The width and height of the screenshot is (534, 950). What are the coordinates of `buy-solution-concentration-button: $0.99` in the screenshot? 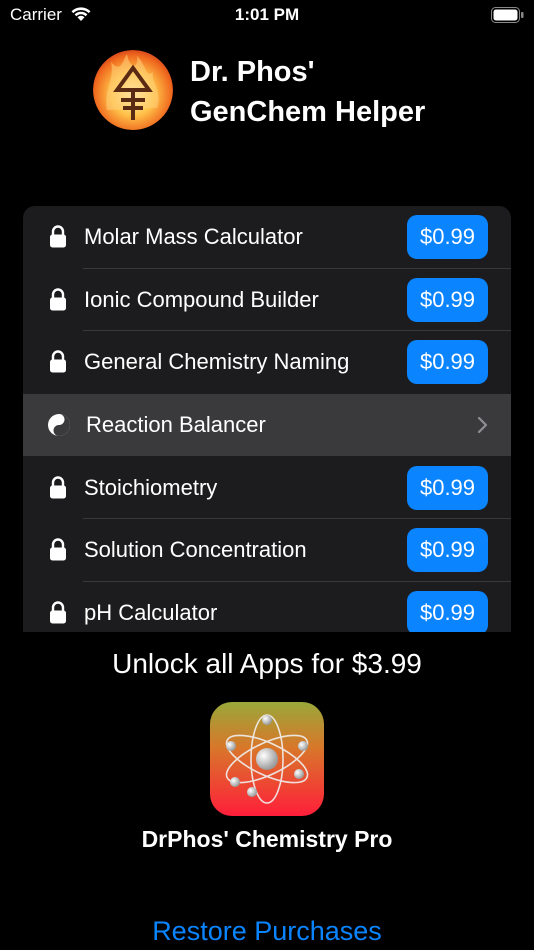 It's located at (447, 550).